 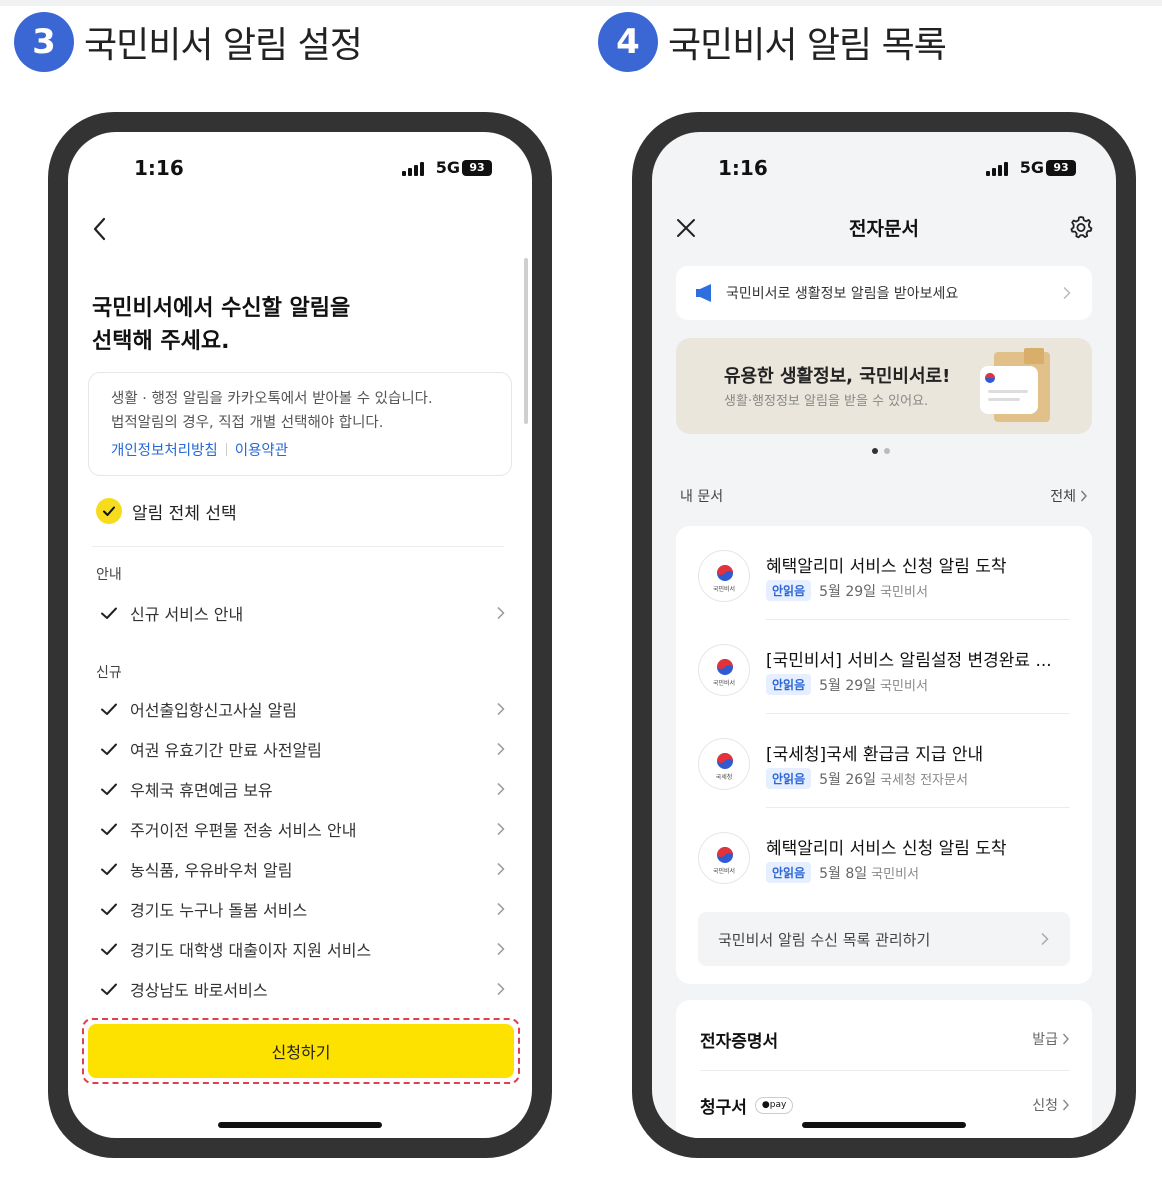 What do you see at coordinates (161, 341) in the screenshot?
I see `heading-line: 선택해 주세요.` at bounding box center [161, 341].